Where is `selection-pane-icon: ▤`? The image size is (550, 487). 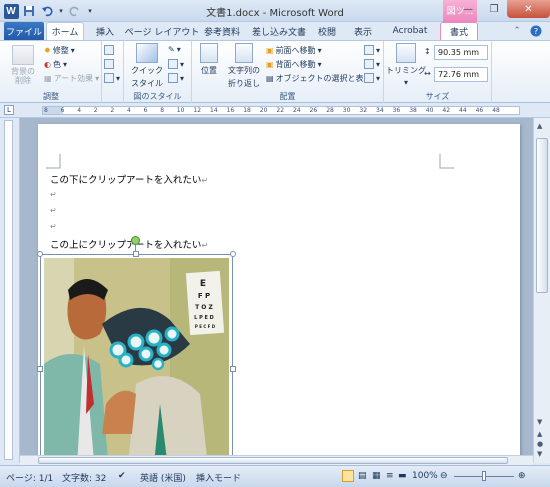
selection-pane-icon: ▤ is located at coordinates (270, 78).